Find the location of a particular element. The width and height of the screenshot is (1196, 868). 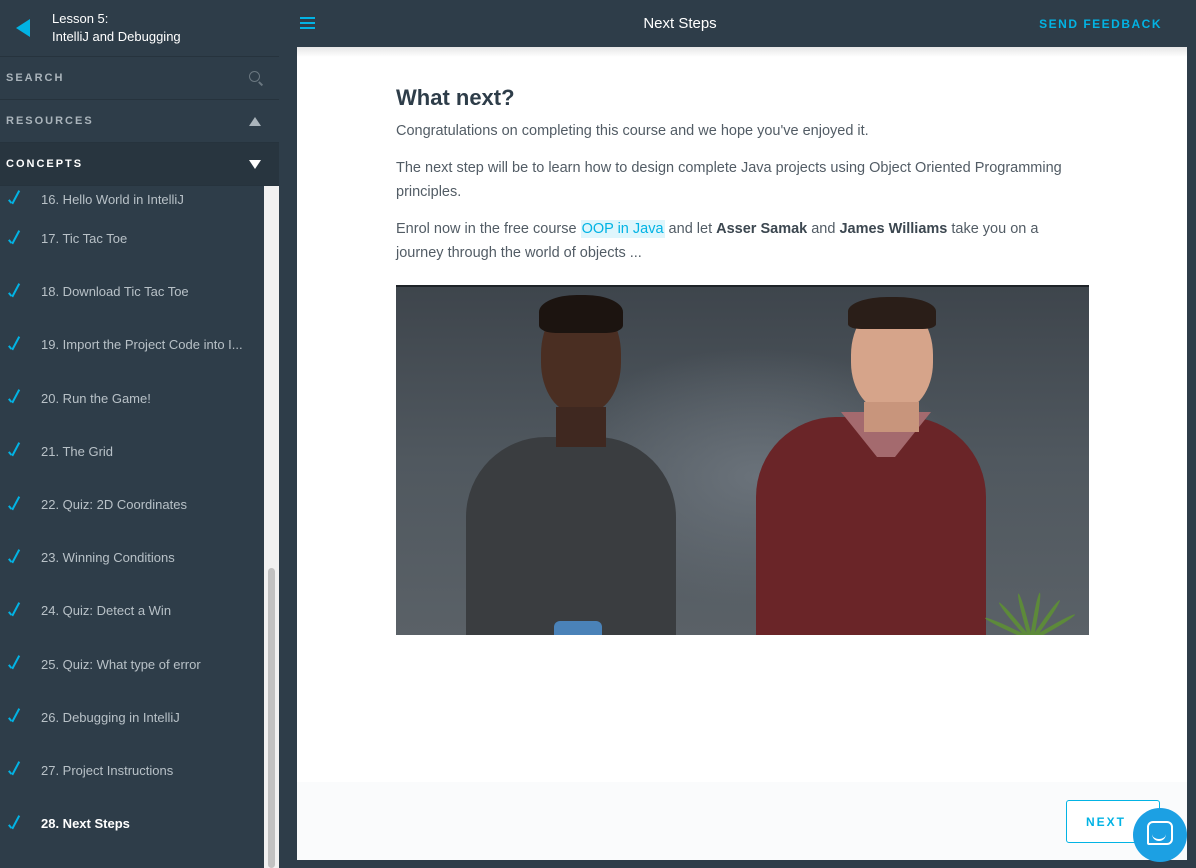

concept-label: 25. Quiz: What type of error is located at coordinates (121, 664).